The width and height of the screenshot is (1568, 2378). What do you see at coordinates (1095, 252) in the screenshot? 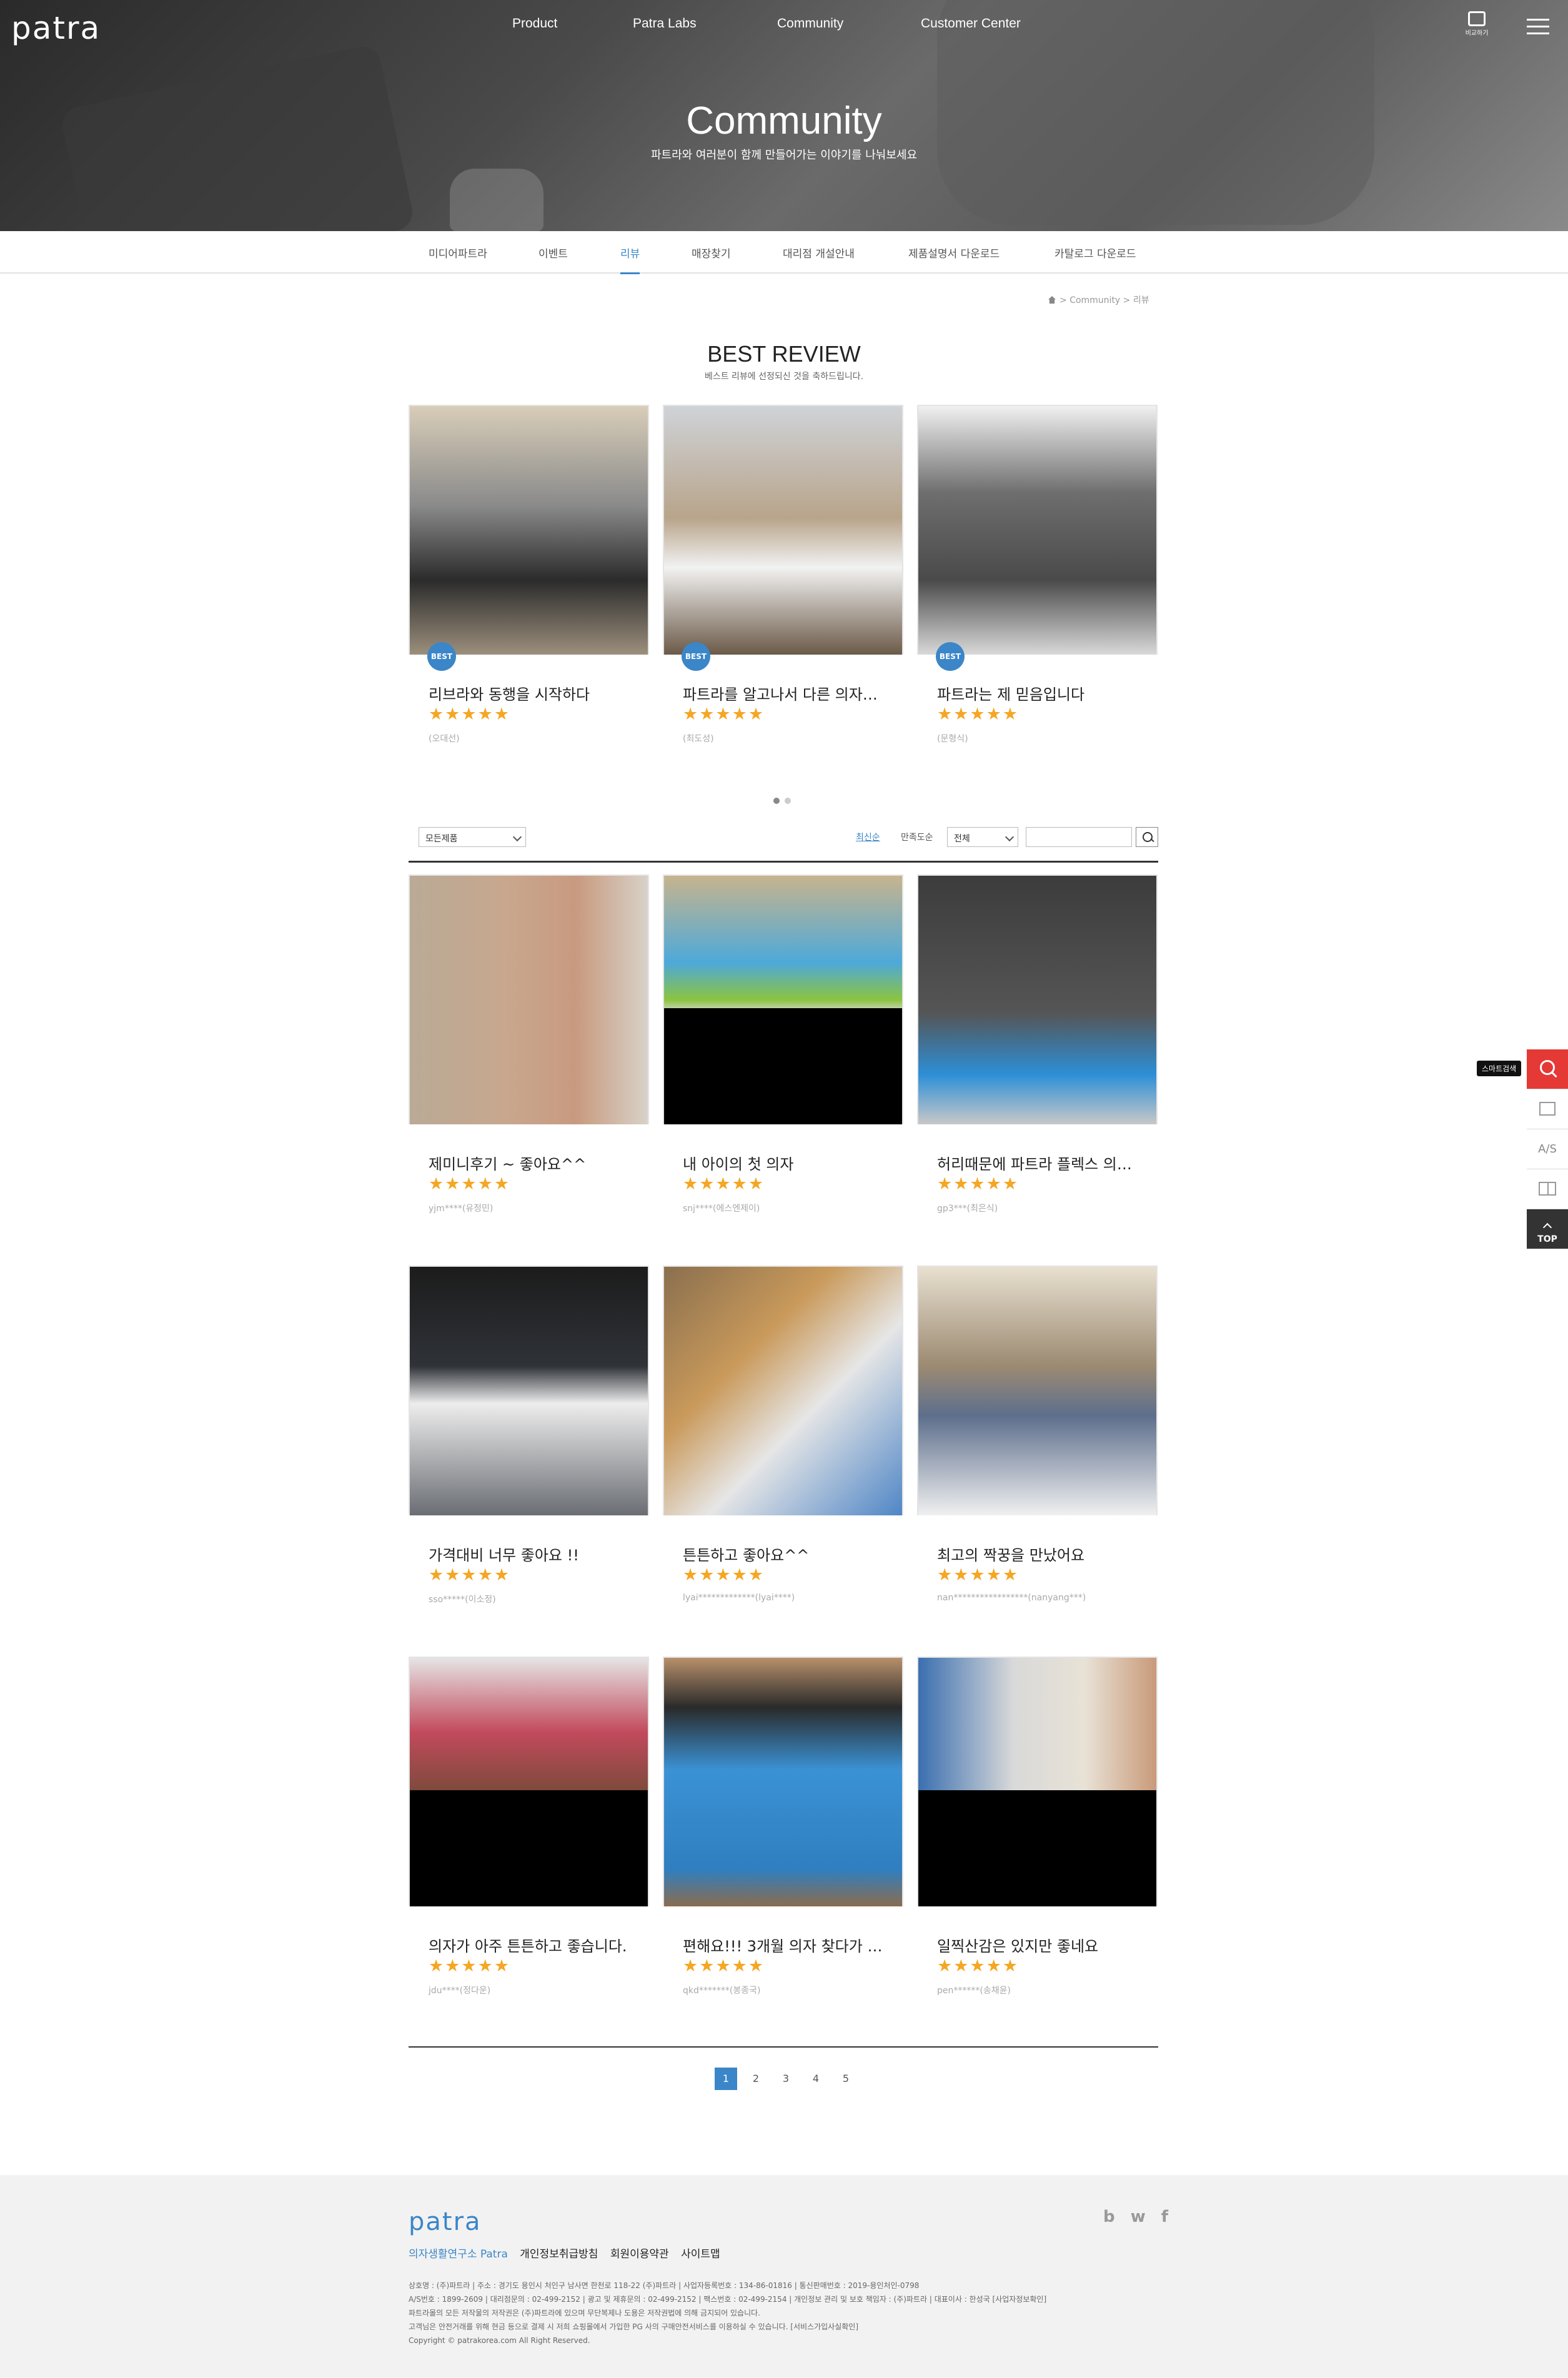
I see `tab-catalog-download: 카탈로그 다운로드` at bounding box center [1095, 252].